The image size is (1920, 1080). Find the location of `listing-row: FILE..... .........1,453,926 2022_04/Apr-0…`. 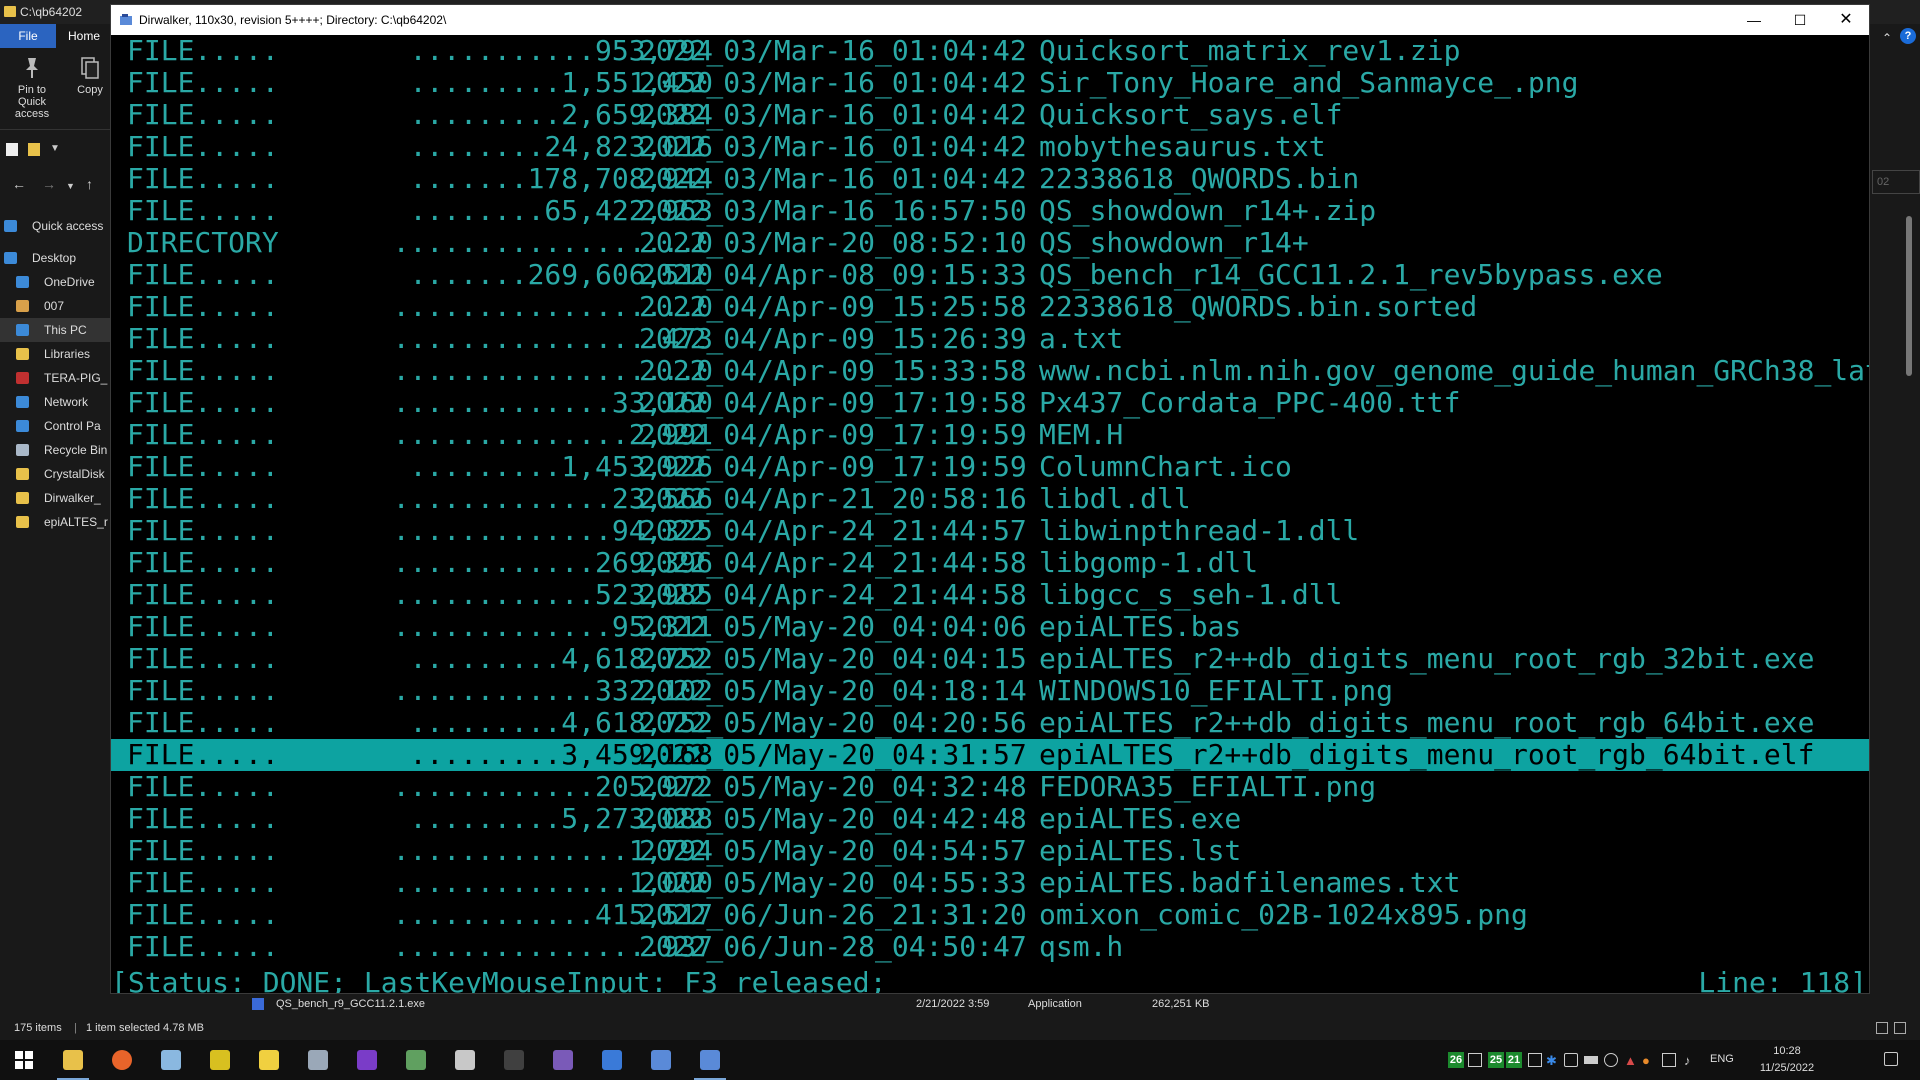

listing-row: FILE..... .........1,453,926 2022_04/Apr-0… is located at coordinates (990, 467).